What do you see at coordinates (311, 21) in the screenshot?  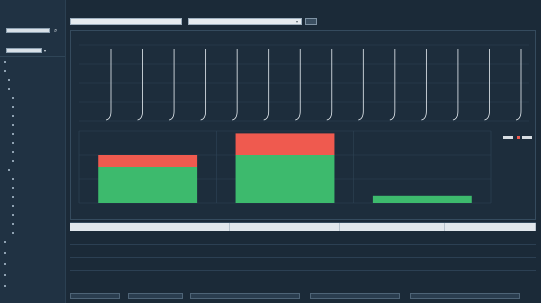 I see `apply-button` at bounding box center [311, 21].